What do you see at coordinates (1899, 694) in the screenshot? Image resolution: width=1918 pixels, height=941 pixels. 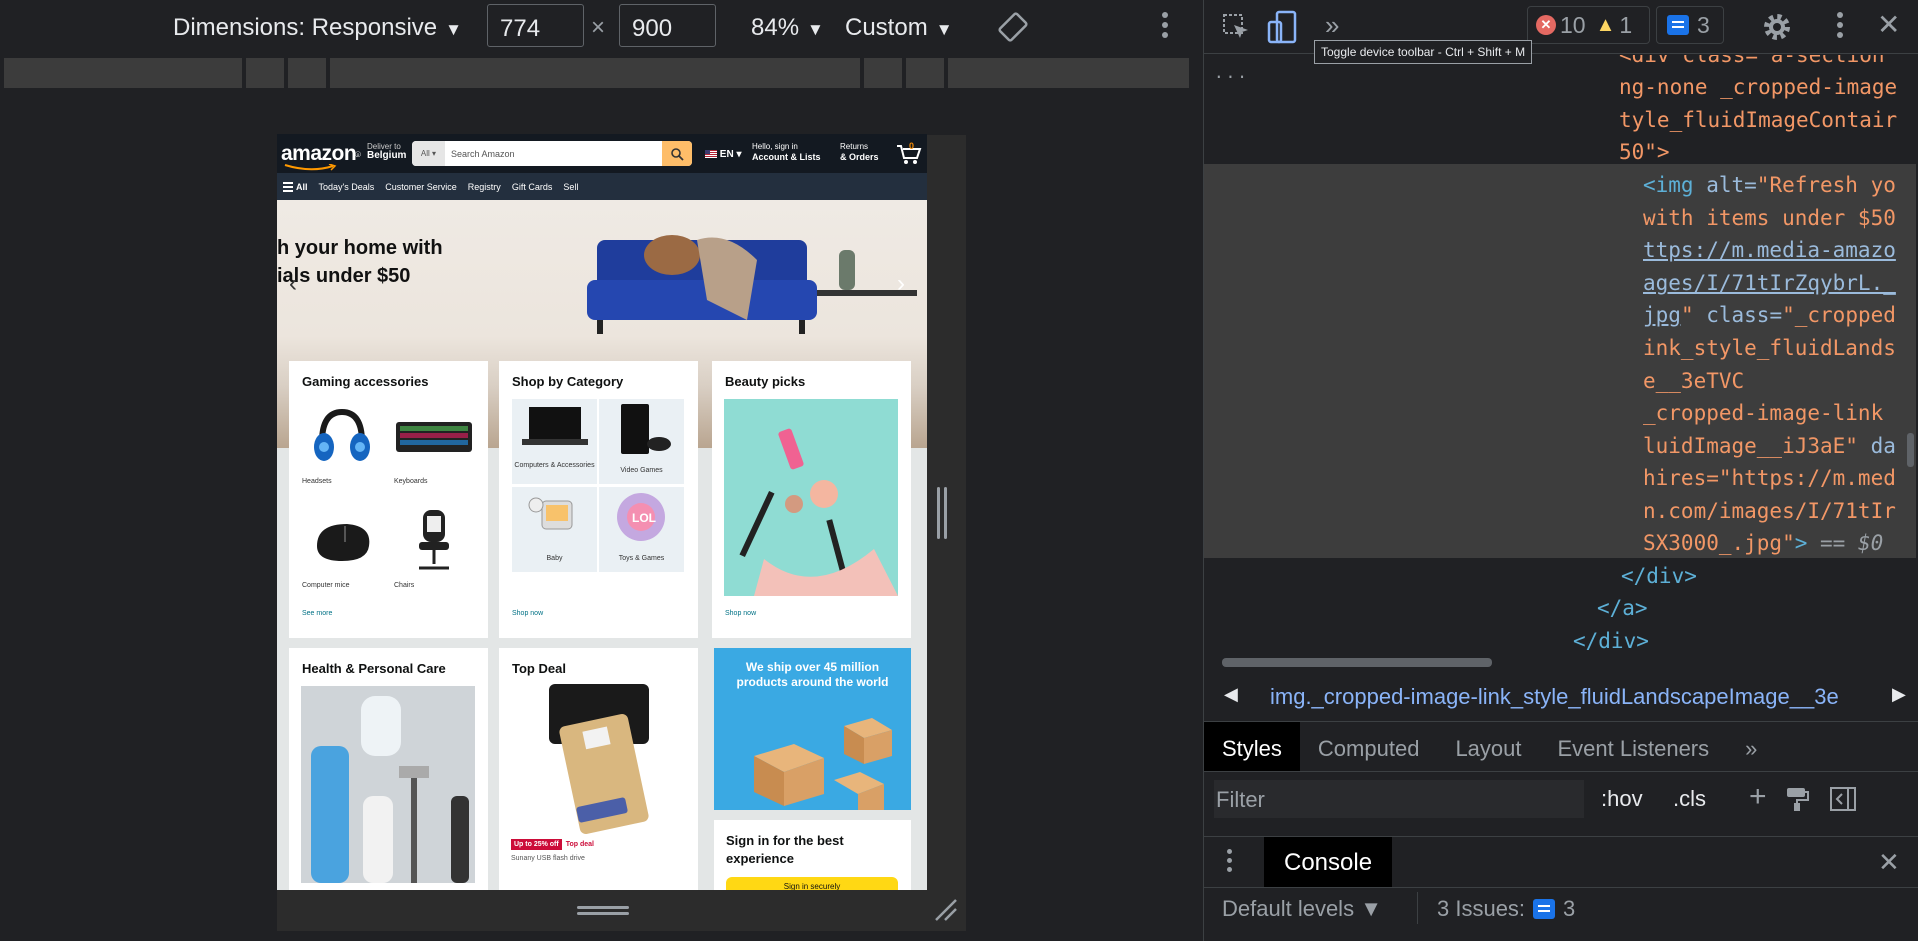 I see `breadcrumb-right-icon: ▶` at bounding box center [1899, 694].